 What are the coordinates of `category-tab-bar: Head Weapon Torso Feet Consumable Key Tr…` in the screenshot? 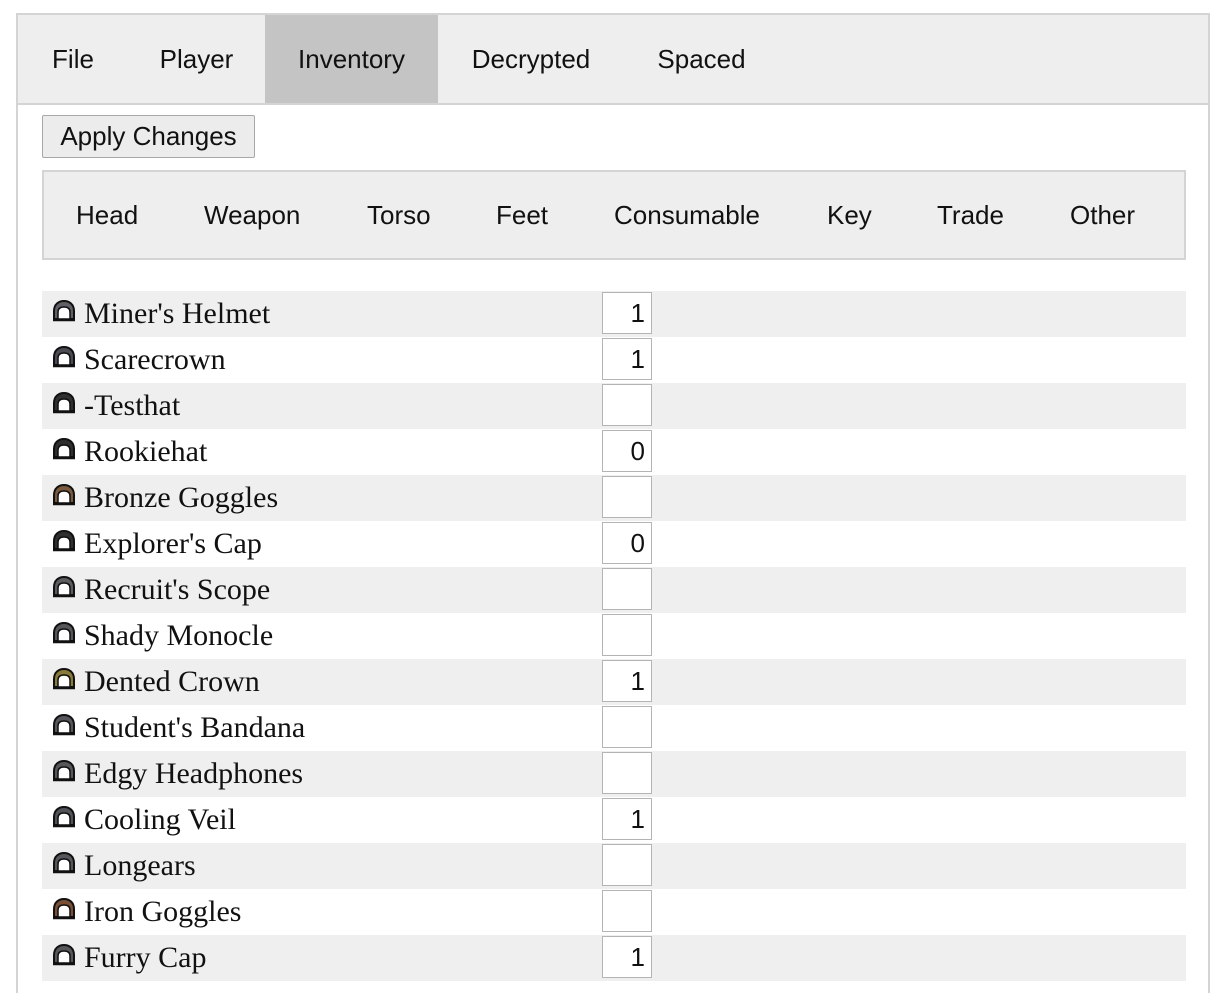 It's located at (614, 215).